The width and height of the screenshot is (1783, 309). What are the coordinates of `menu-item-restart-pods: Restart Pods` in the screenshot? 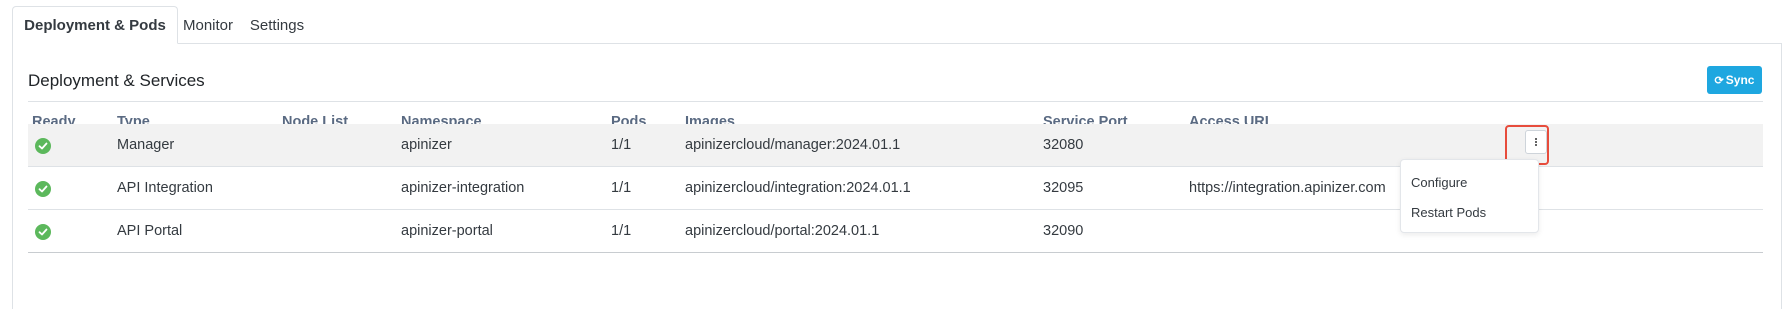 It's located at (1448, 212).